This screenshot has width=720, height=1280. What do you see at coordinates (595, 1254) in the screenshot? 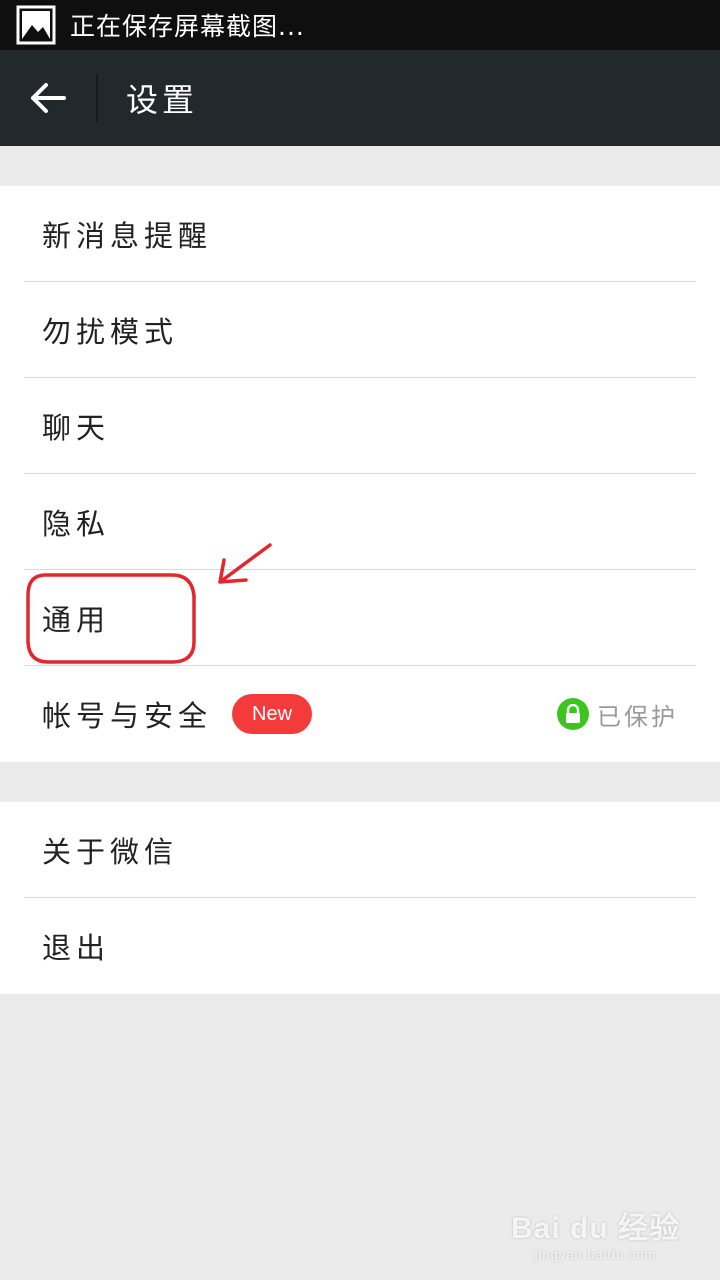
I see `watermark-url: jingyan.baidu.com` at bounding box center [595, 1254].